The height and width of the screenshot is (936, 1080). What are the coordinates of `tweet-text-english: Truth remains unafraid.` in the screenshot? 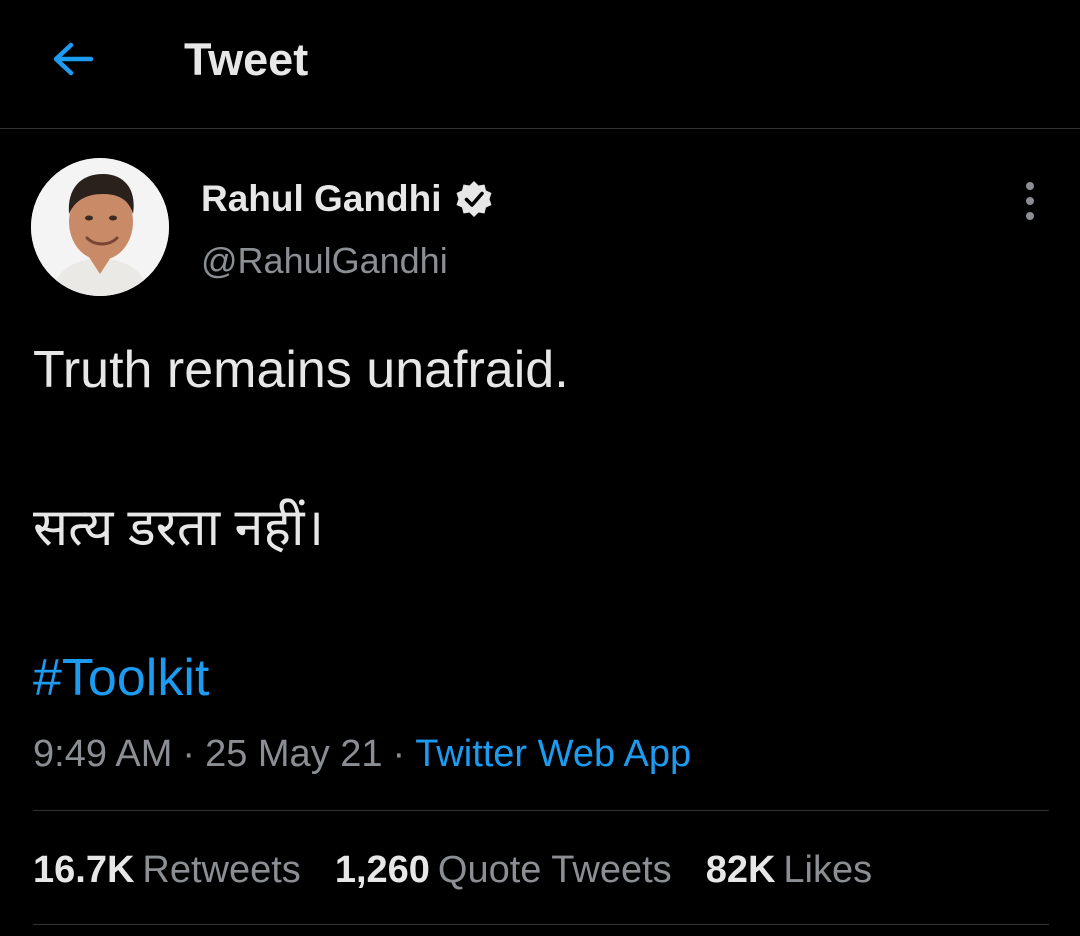 It's located at (301, 370).